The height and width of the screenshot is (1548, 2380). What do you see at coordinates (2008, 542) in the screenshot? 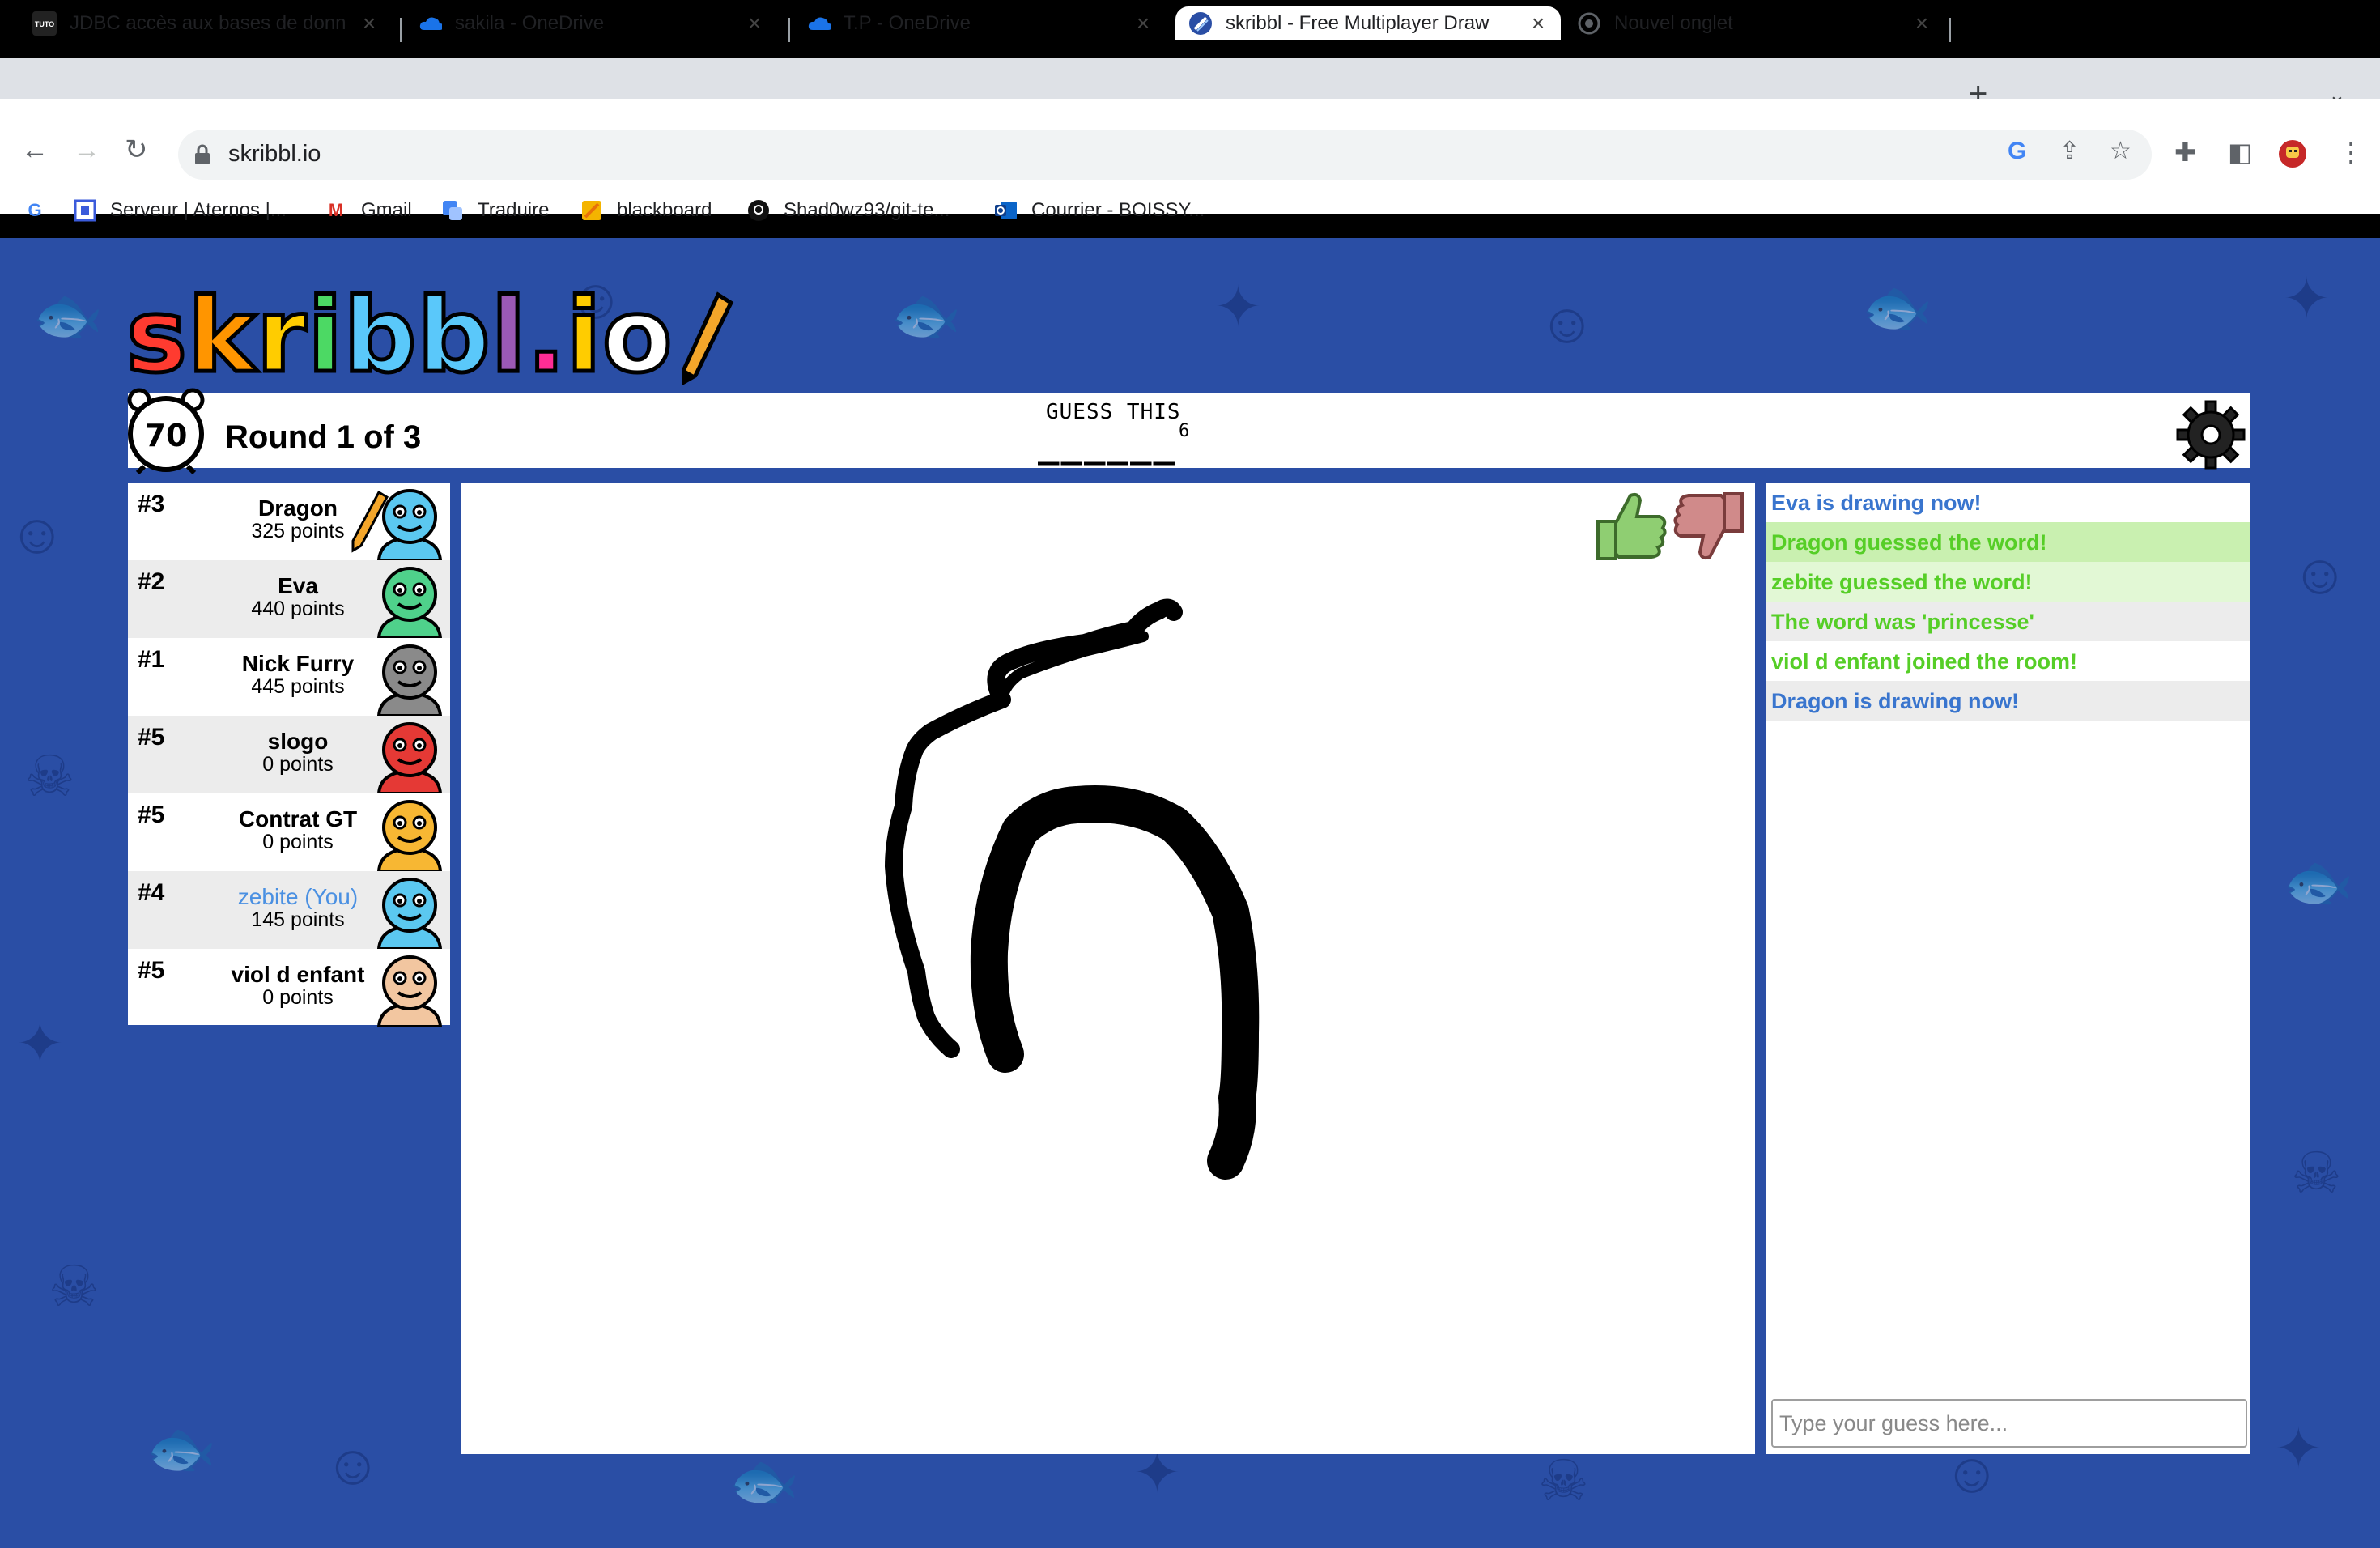
I see `chat-message: Dragon guessed the word!` at bounding box center [2008, 542].